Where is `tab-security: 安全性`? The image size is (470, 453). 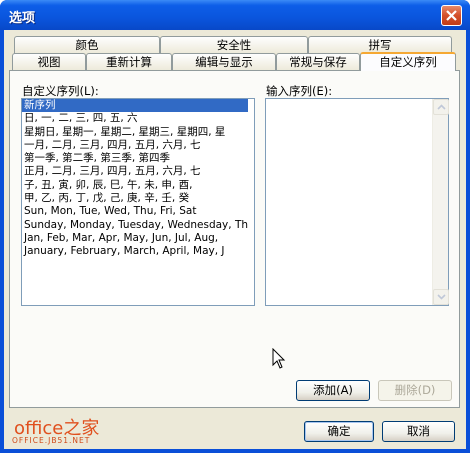 tab-security: 安全性 is located at coordinates (234, 45).